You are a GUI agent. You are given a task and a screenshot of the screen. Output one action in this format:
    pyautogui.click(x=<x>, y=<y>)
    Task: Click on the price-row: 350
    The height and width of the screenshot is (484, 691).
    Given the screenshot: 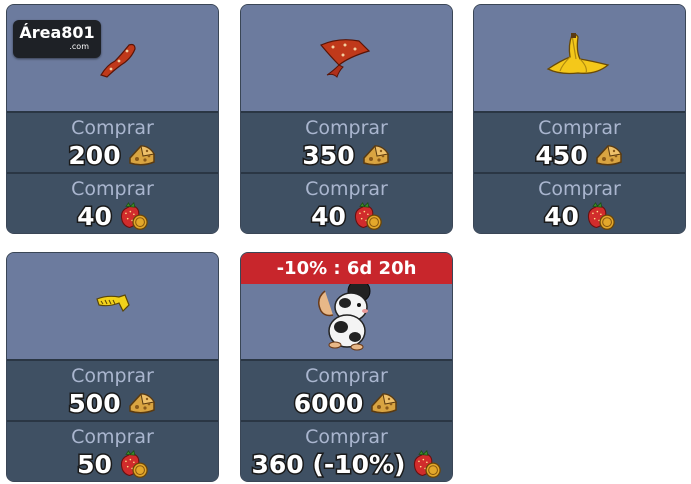 What is the action you would take?
    pyautogui.click(x=346, y=155)
    